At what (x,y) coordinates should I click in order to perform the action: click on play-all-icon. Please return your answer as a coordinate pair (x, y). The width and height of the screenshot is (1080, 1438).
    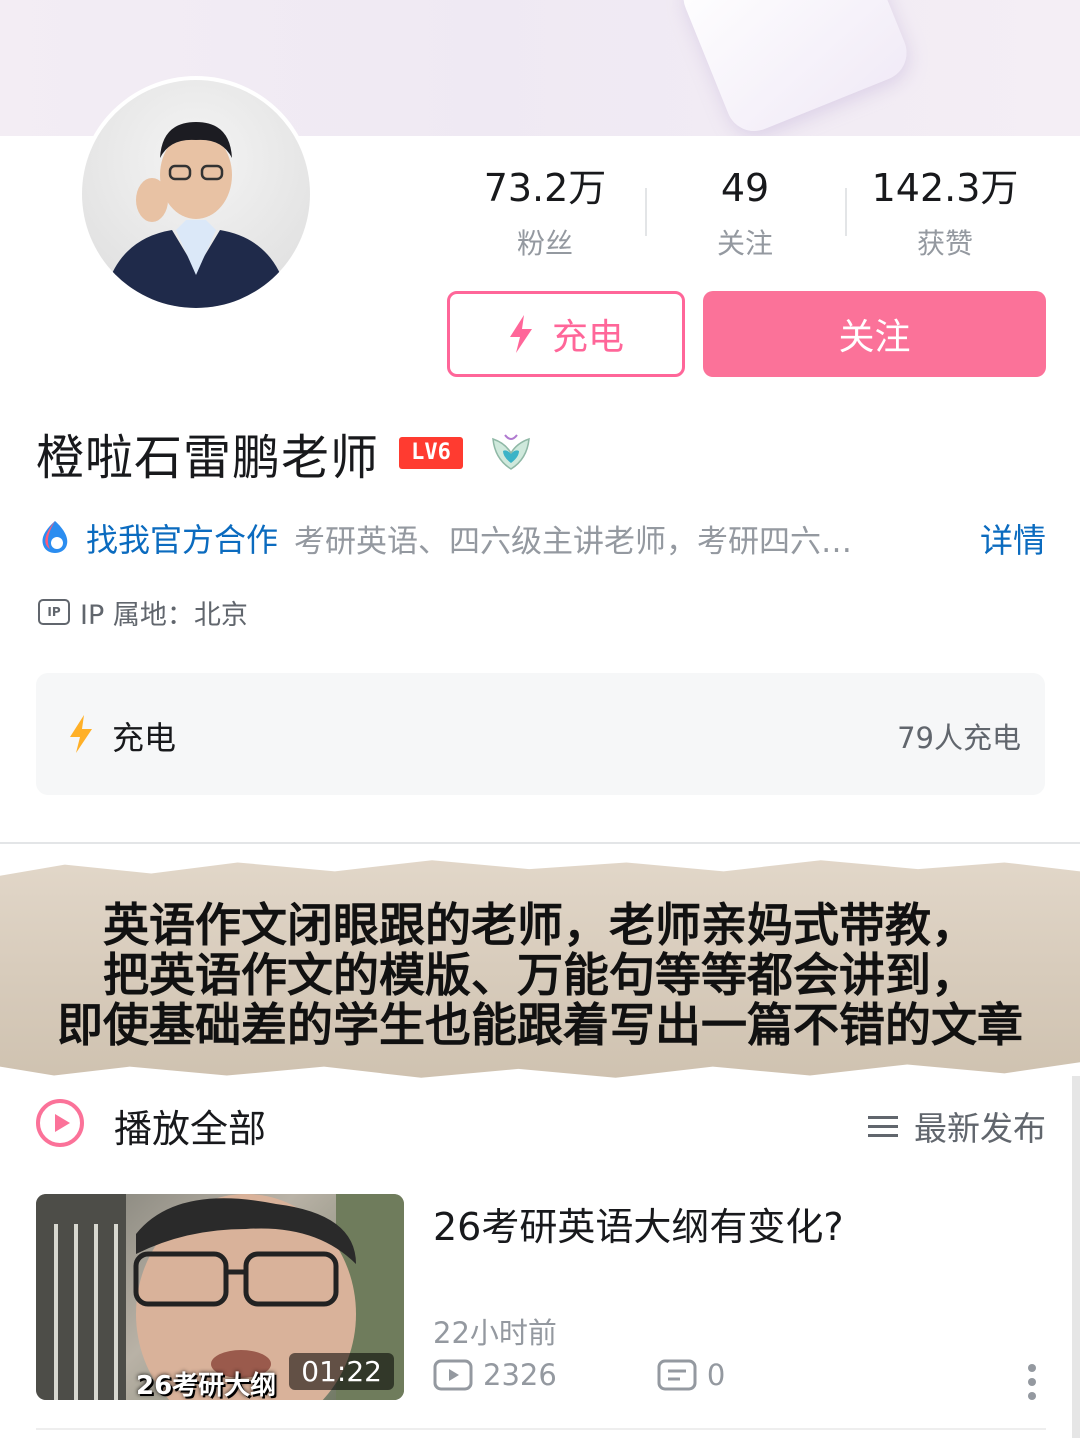
    Looking at the image, I should click on (60, 1123).